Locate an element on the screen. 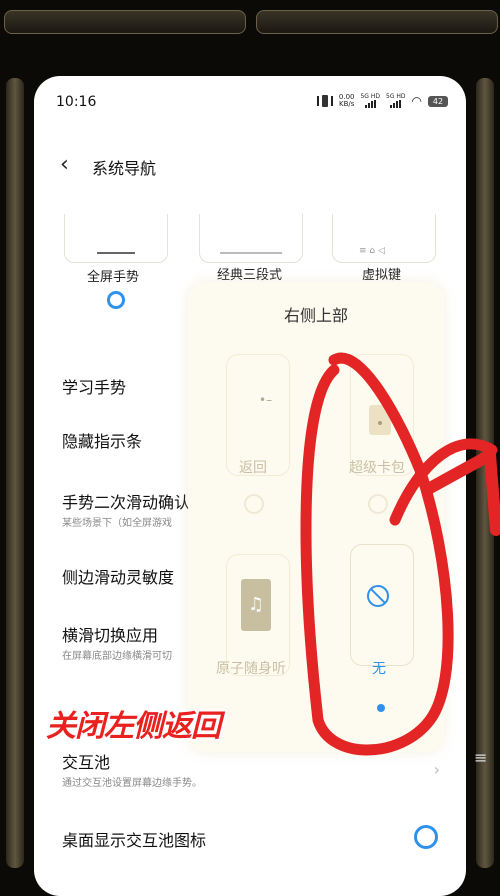 The width and height of the screenshot is (500, 896). annotation-label: 关闭左侧返回 is located at coordinates (133, 726).